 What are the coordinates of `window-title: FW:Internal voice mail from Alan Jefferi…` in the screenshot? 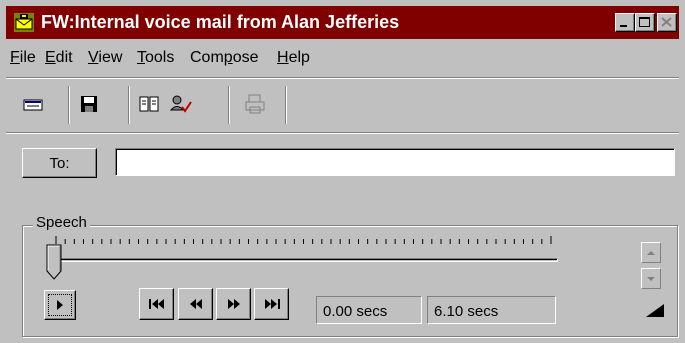 It's located at (220, 22).